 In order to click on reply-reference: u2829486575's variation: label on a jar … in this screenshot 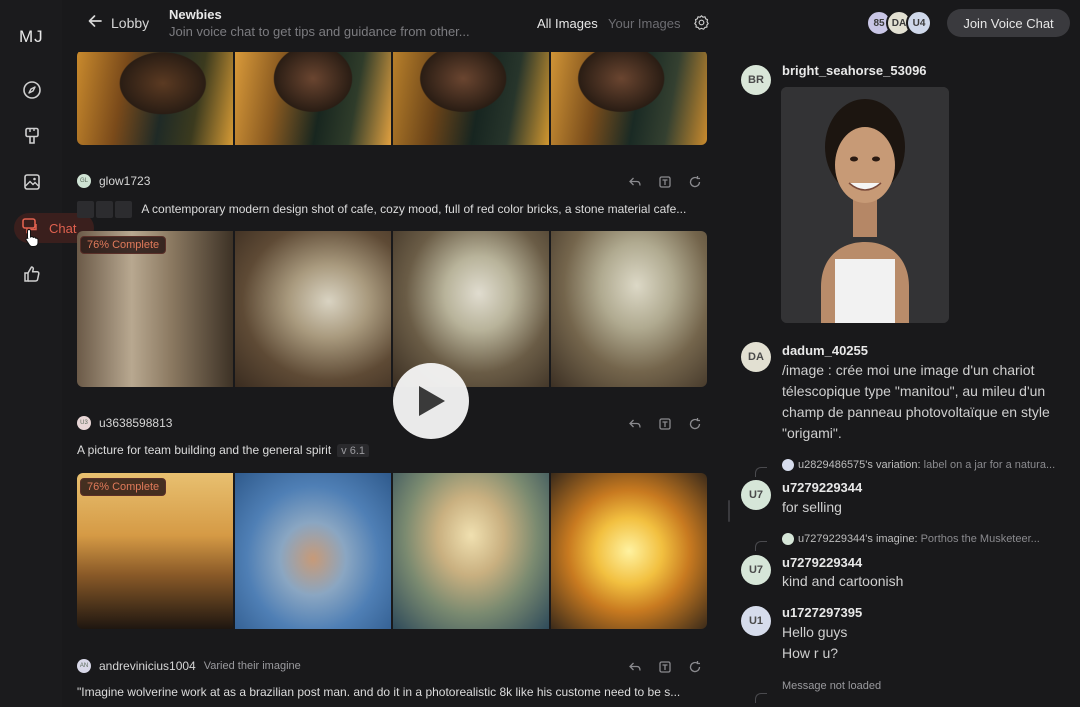, I will do `click(930, 465)`.